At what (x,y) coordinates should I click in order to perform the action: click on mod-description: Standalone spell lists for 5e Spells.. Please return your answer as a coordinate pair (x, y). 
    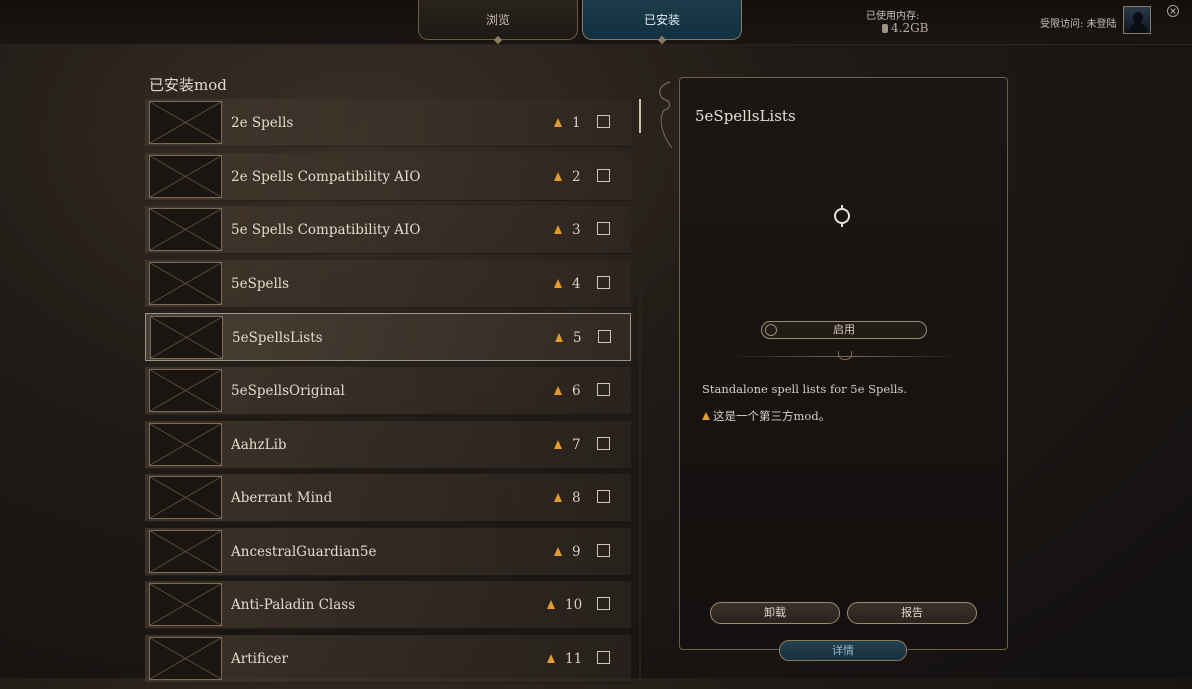
    Looking at the image, I should click on (805, 389).